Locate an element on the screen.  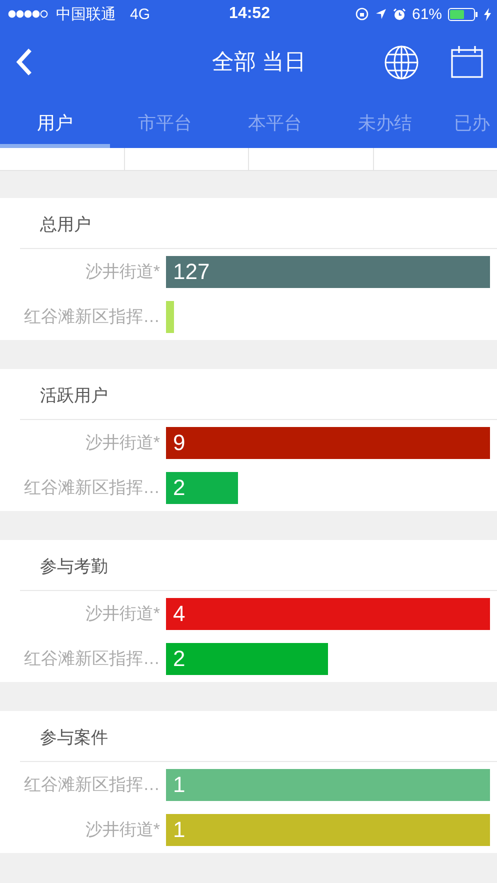
page-title: 全部 当日 is located at coordinates (259, 62).